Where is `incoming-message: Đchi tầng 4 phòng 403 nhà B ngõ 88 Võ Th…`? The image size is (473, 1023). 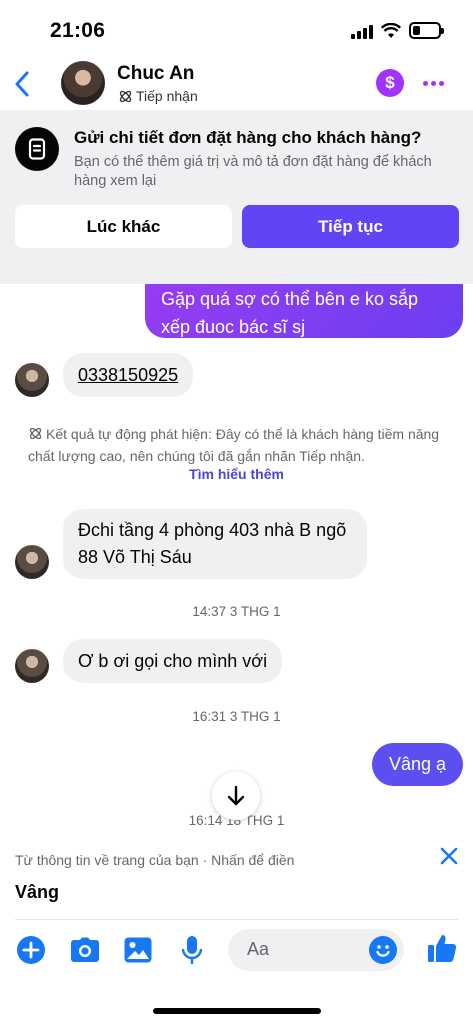
incoming-message: Đchi tầng 4 phòng 403 nhà B ngõ 88 Võ Th… is located at coordinates (215, 544).